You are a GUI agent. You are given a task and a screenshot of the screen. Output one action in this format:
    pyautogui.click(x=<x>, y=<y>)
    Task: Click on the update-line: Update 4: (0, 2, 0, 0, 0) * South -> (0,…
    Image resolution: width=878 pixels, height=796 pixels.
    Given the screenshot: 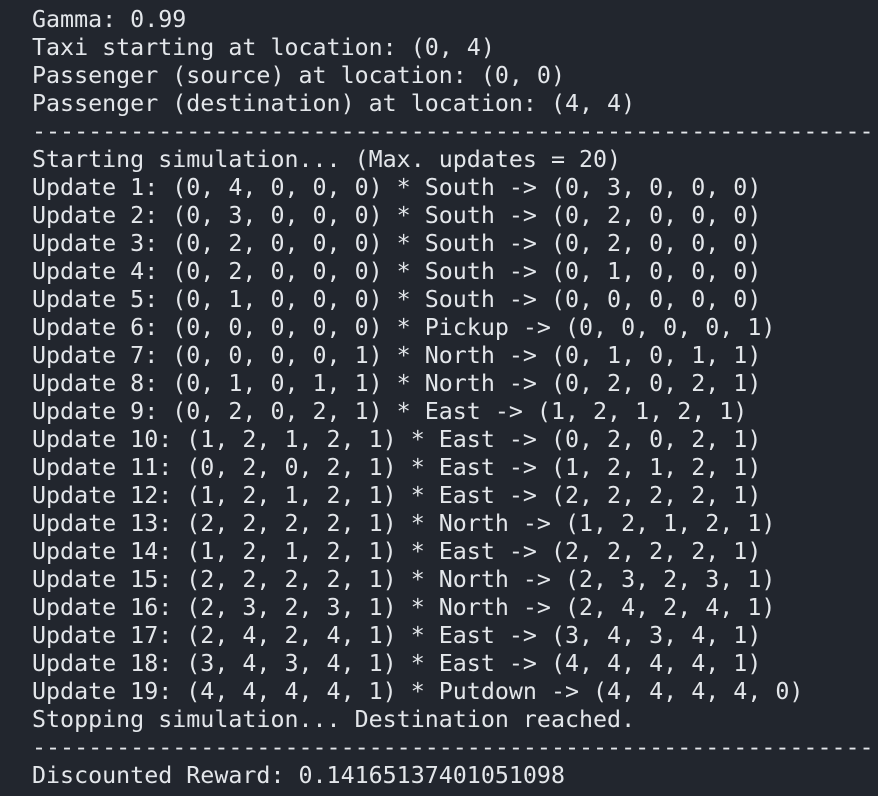 What is the action you would take?
    pyautogui.click(x=397, y=271)
    